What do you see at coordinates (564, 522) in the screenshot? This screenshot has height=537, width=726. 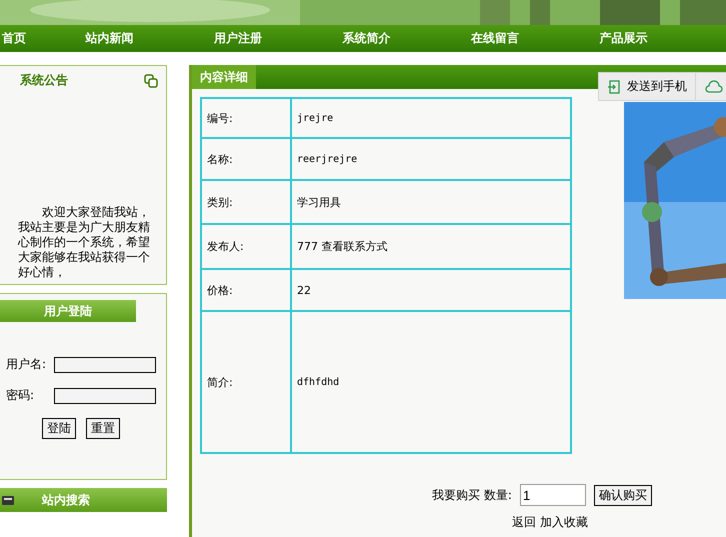 I see `text-link: 加入收藏` at bounding box center [564, 522].